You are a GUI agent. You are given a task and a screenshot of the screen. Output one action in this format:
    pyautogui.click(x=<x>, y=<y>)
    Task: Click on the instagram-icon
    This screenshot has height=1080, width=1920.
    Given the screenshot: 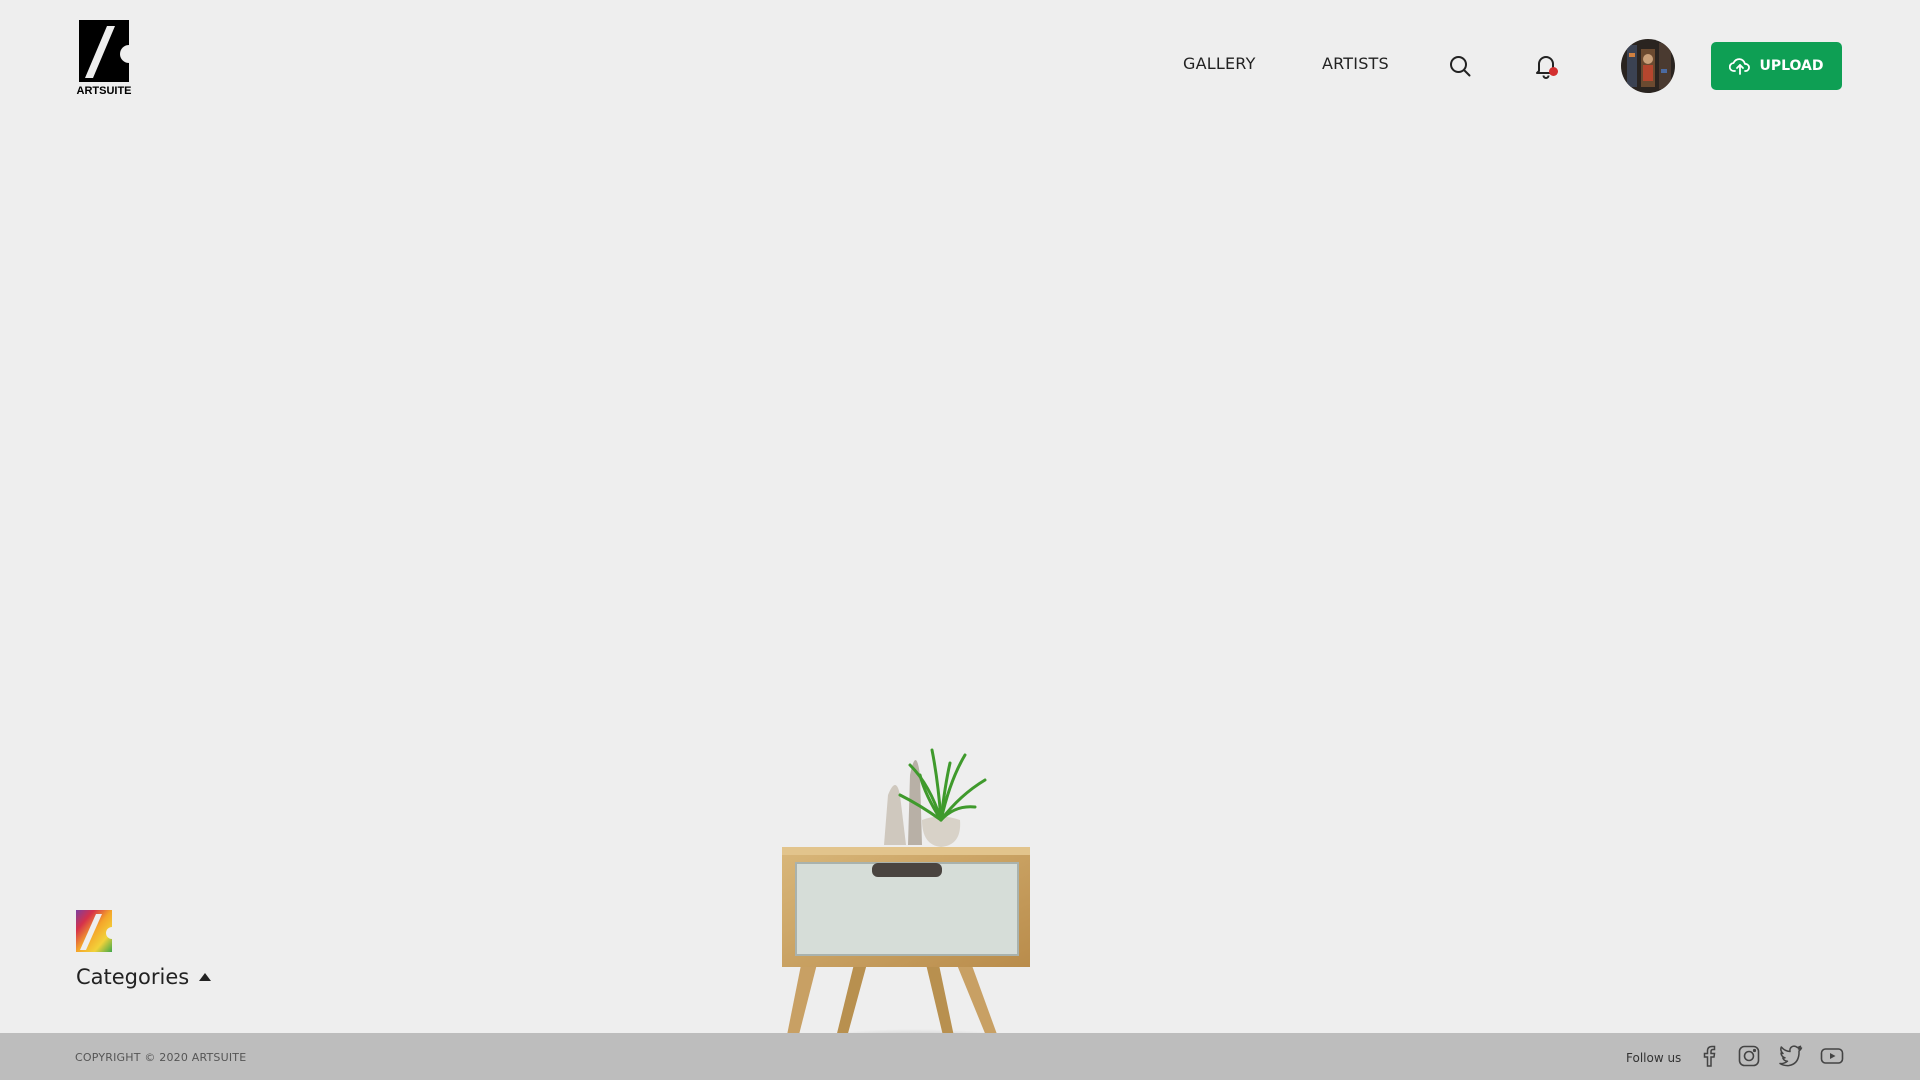 What is the action you would take?
    pyautogui.click(x=1749, y=1058)
    